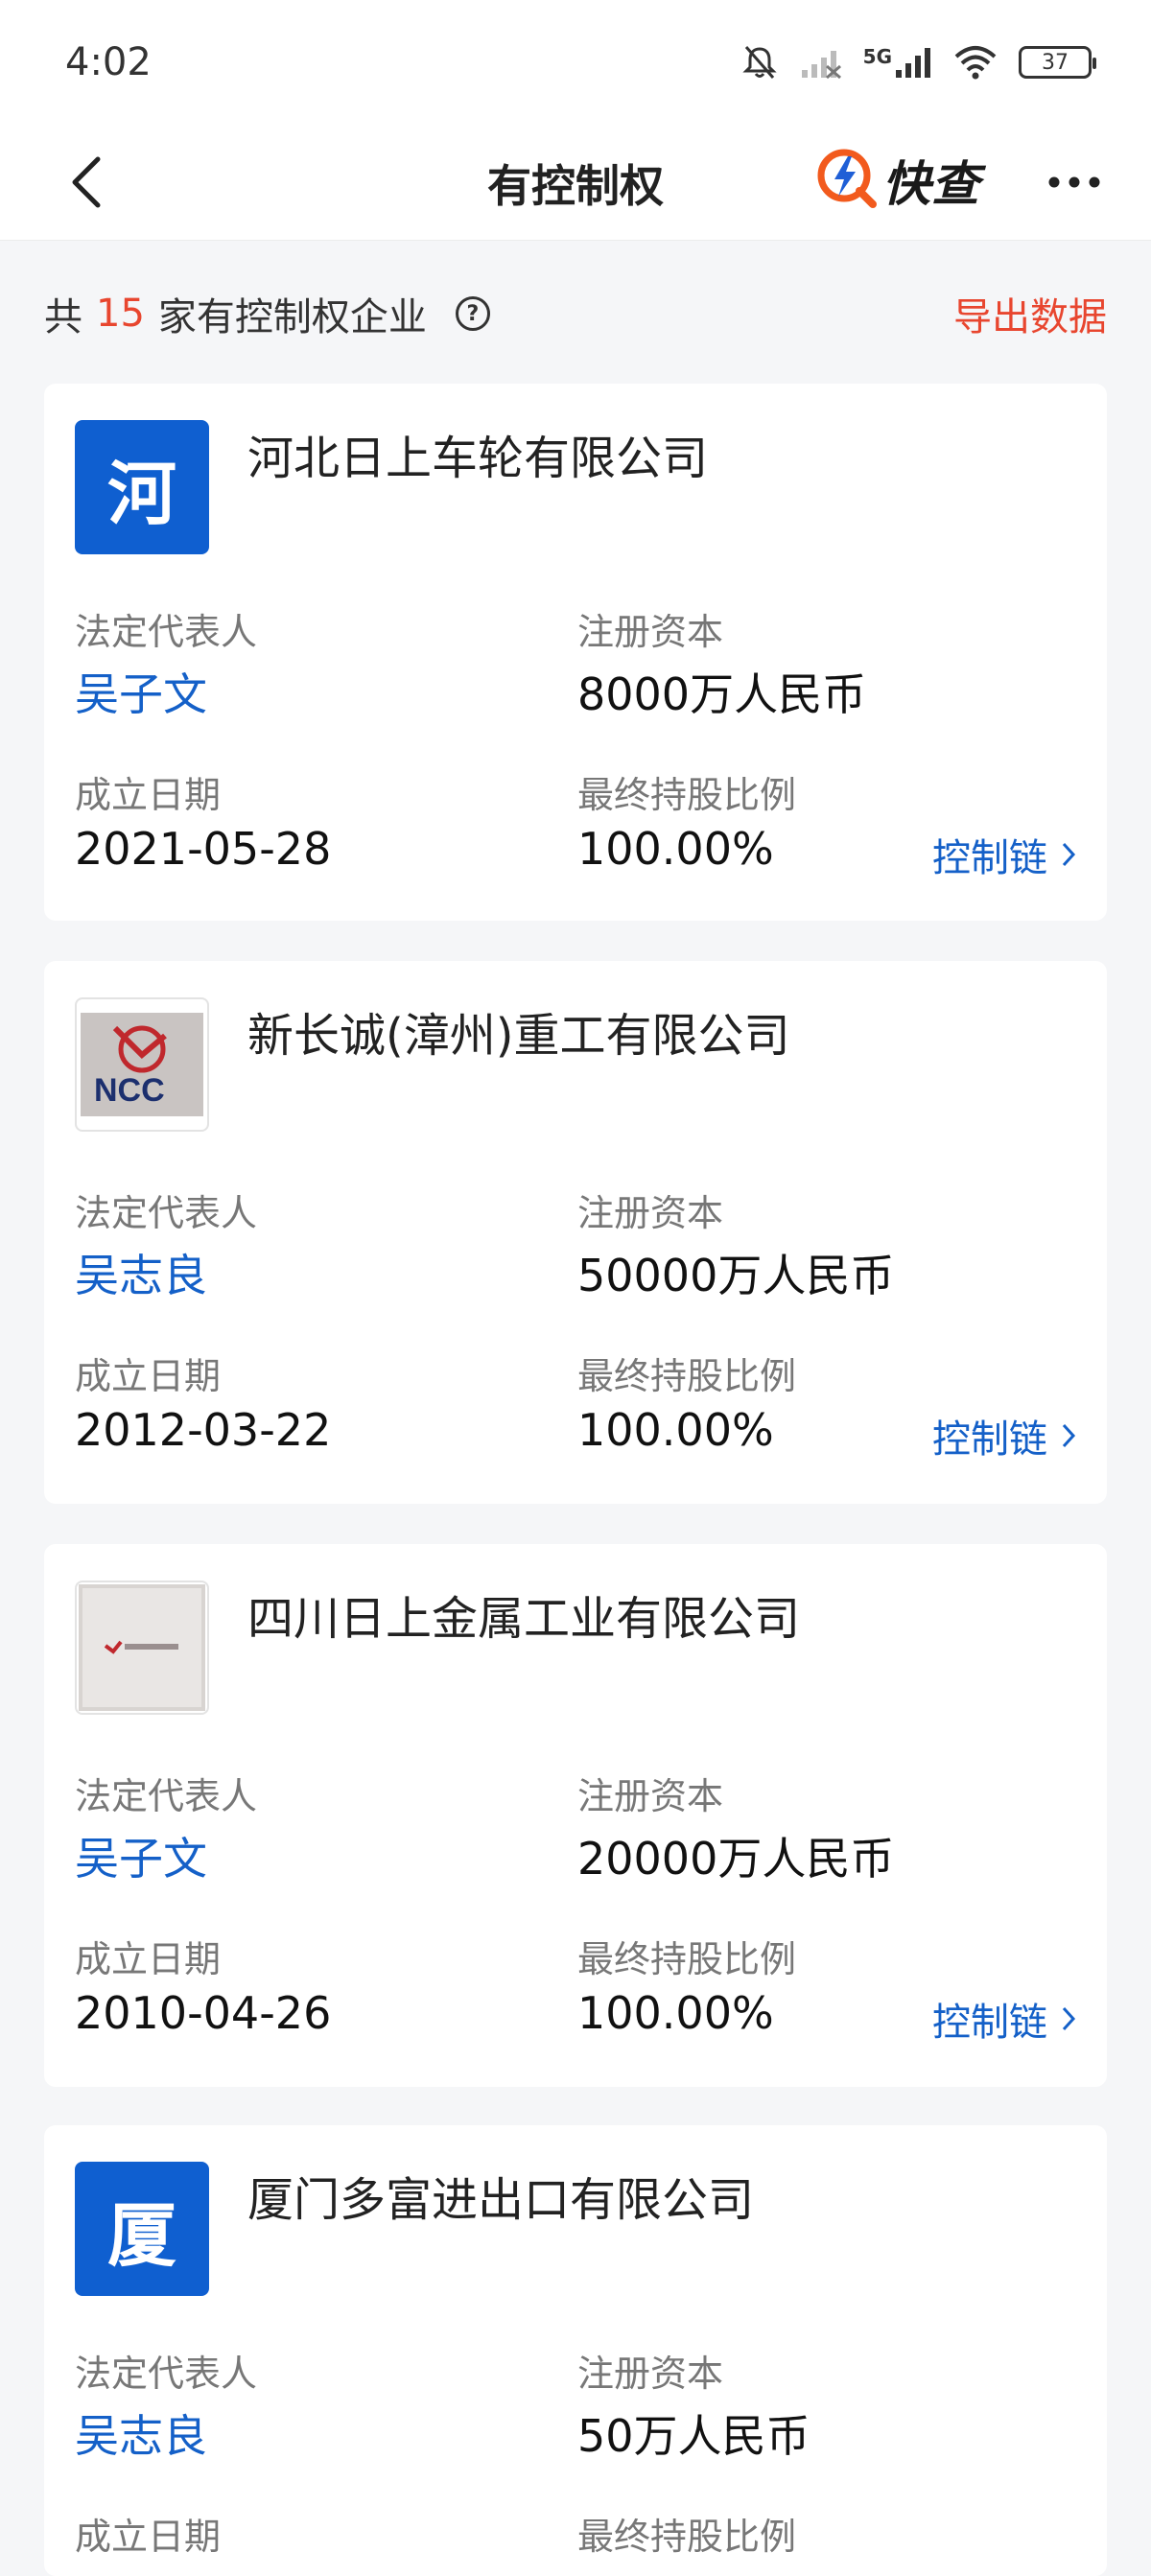 The image size is (1151, 2576). I want to click on back-button, so click(86, 182).